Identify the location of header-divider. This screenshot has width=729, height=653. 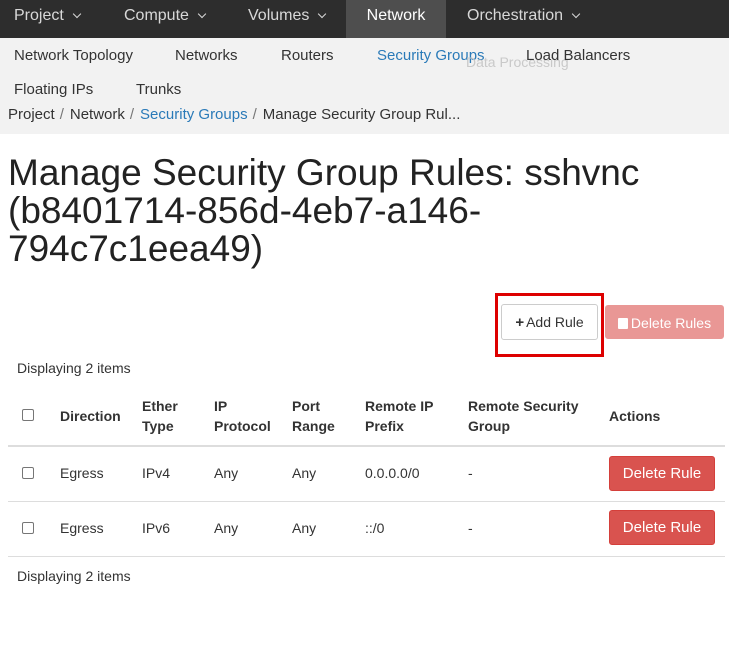
(366, 446).